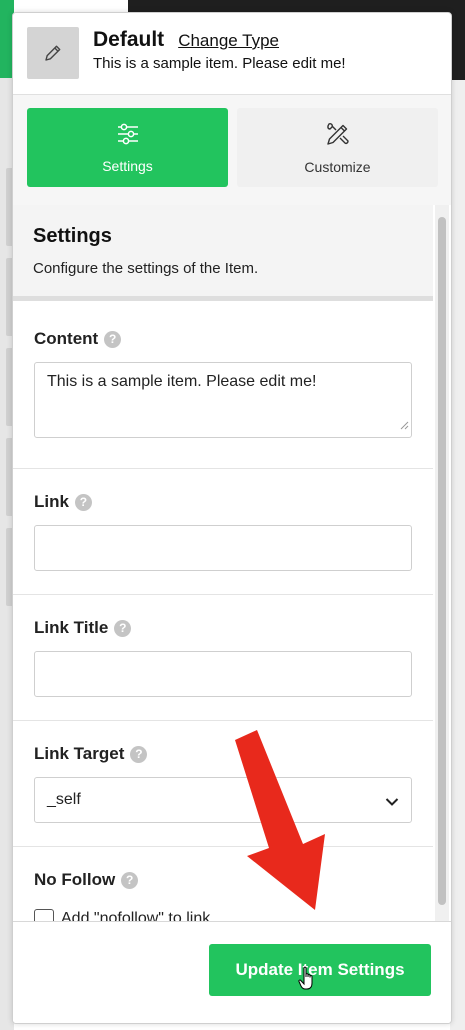  I want to click on link-target-field-group: Link Target ? _self, so click(223, 784).